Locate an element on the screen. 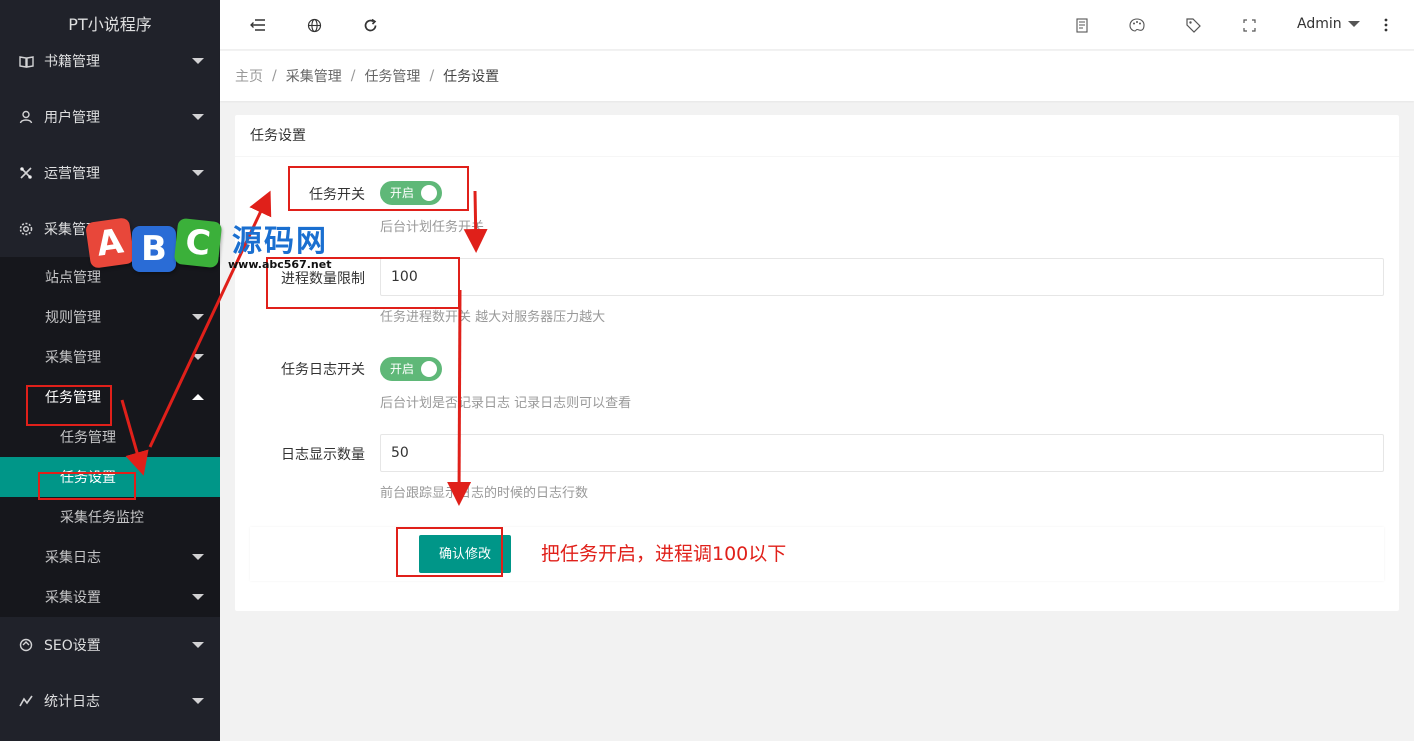 This screenshot has width=1414, height=741. watermark-letter: B is located at coordinates (154, 249).